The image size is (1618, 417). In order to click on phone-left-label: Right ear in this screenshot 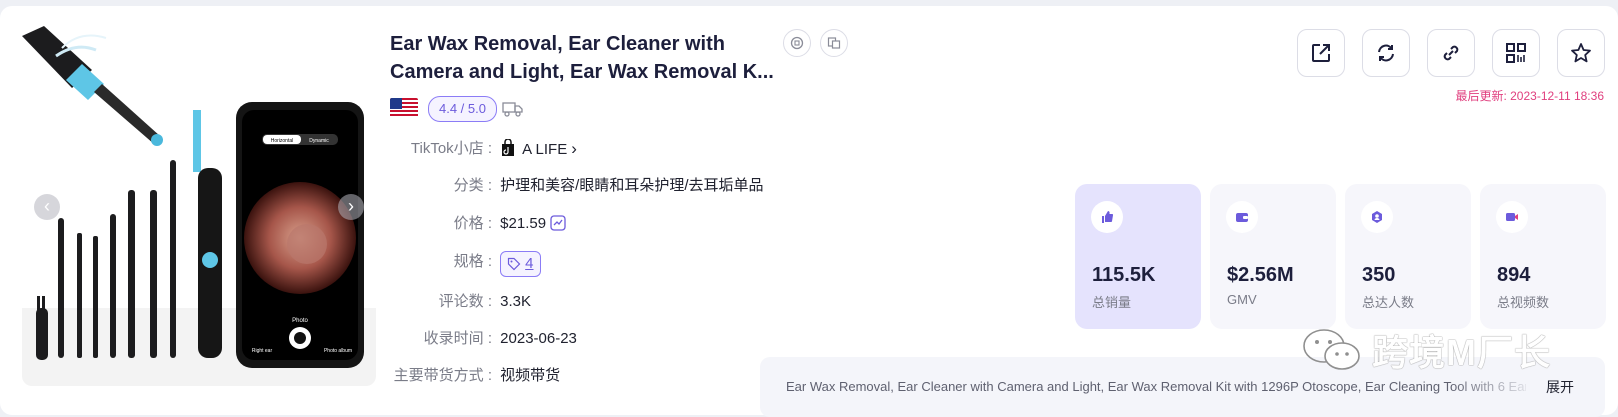, I will do `click(262, 351)`.